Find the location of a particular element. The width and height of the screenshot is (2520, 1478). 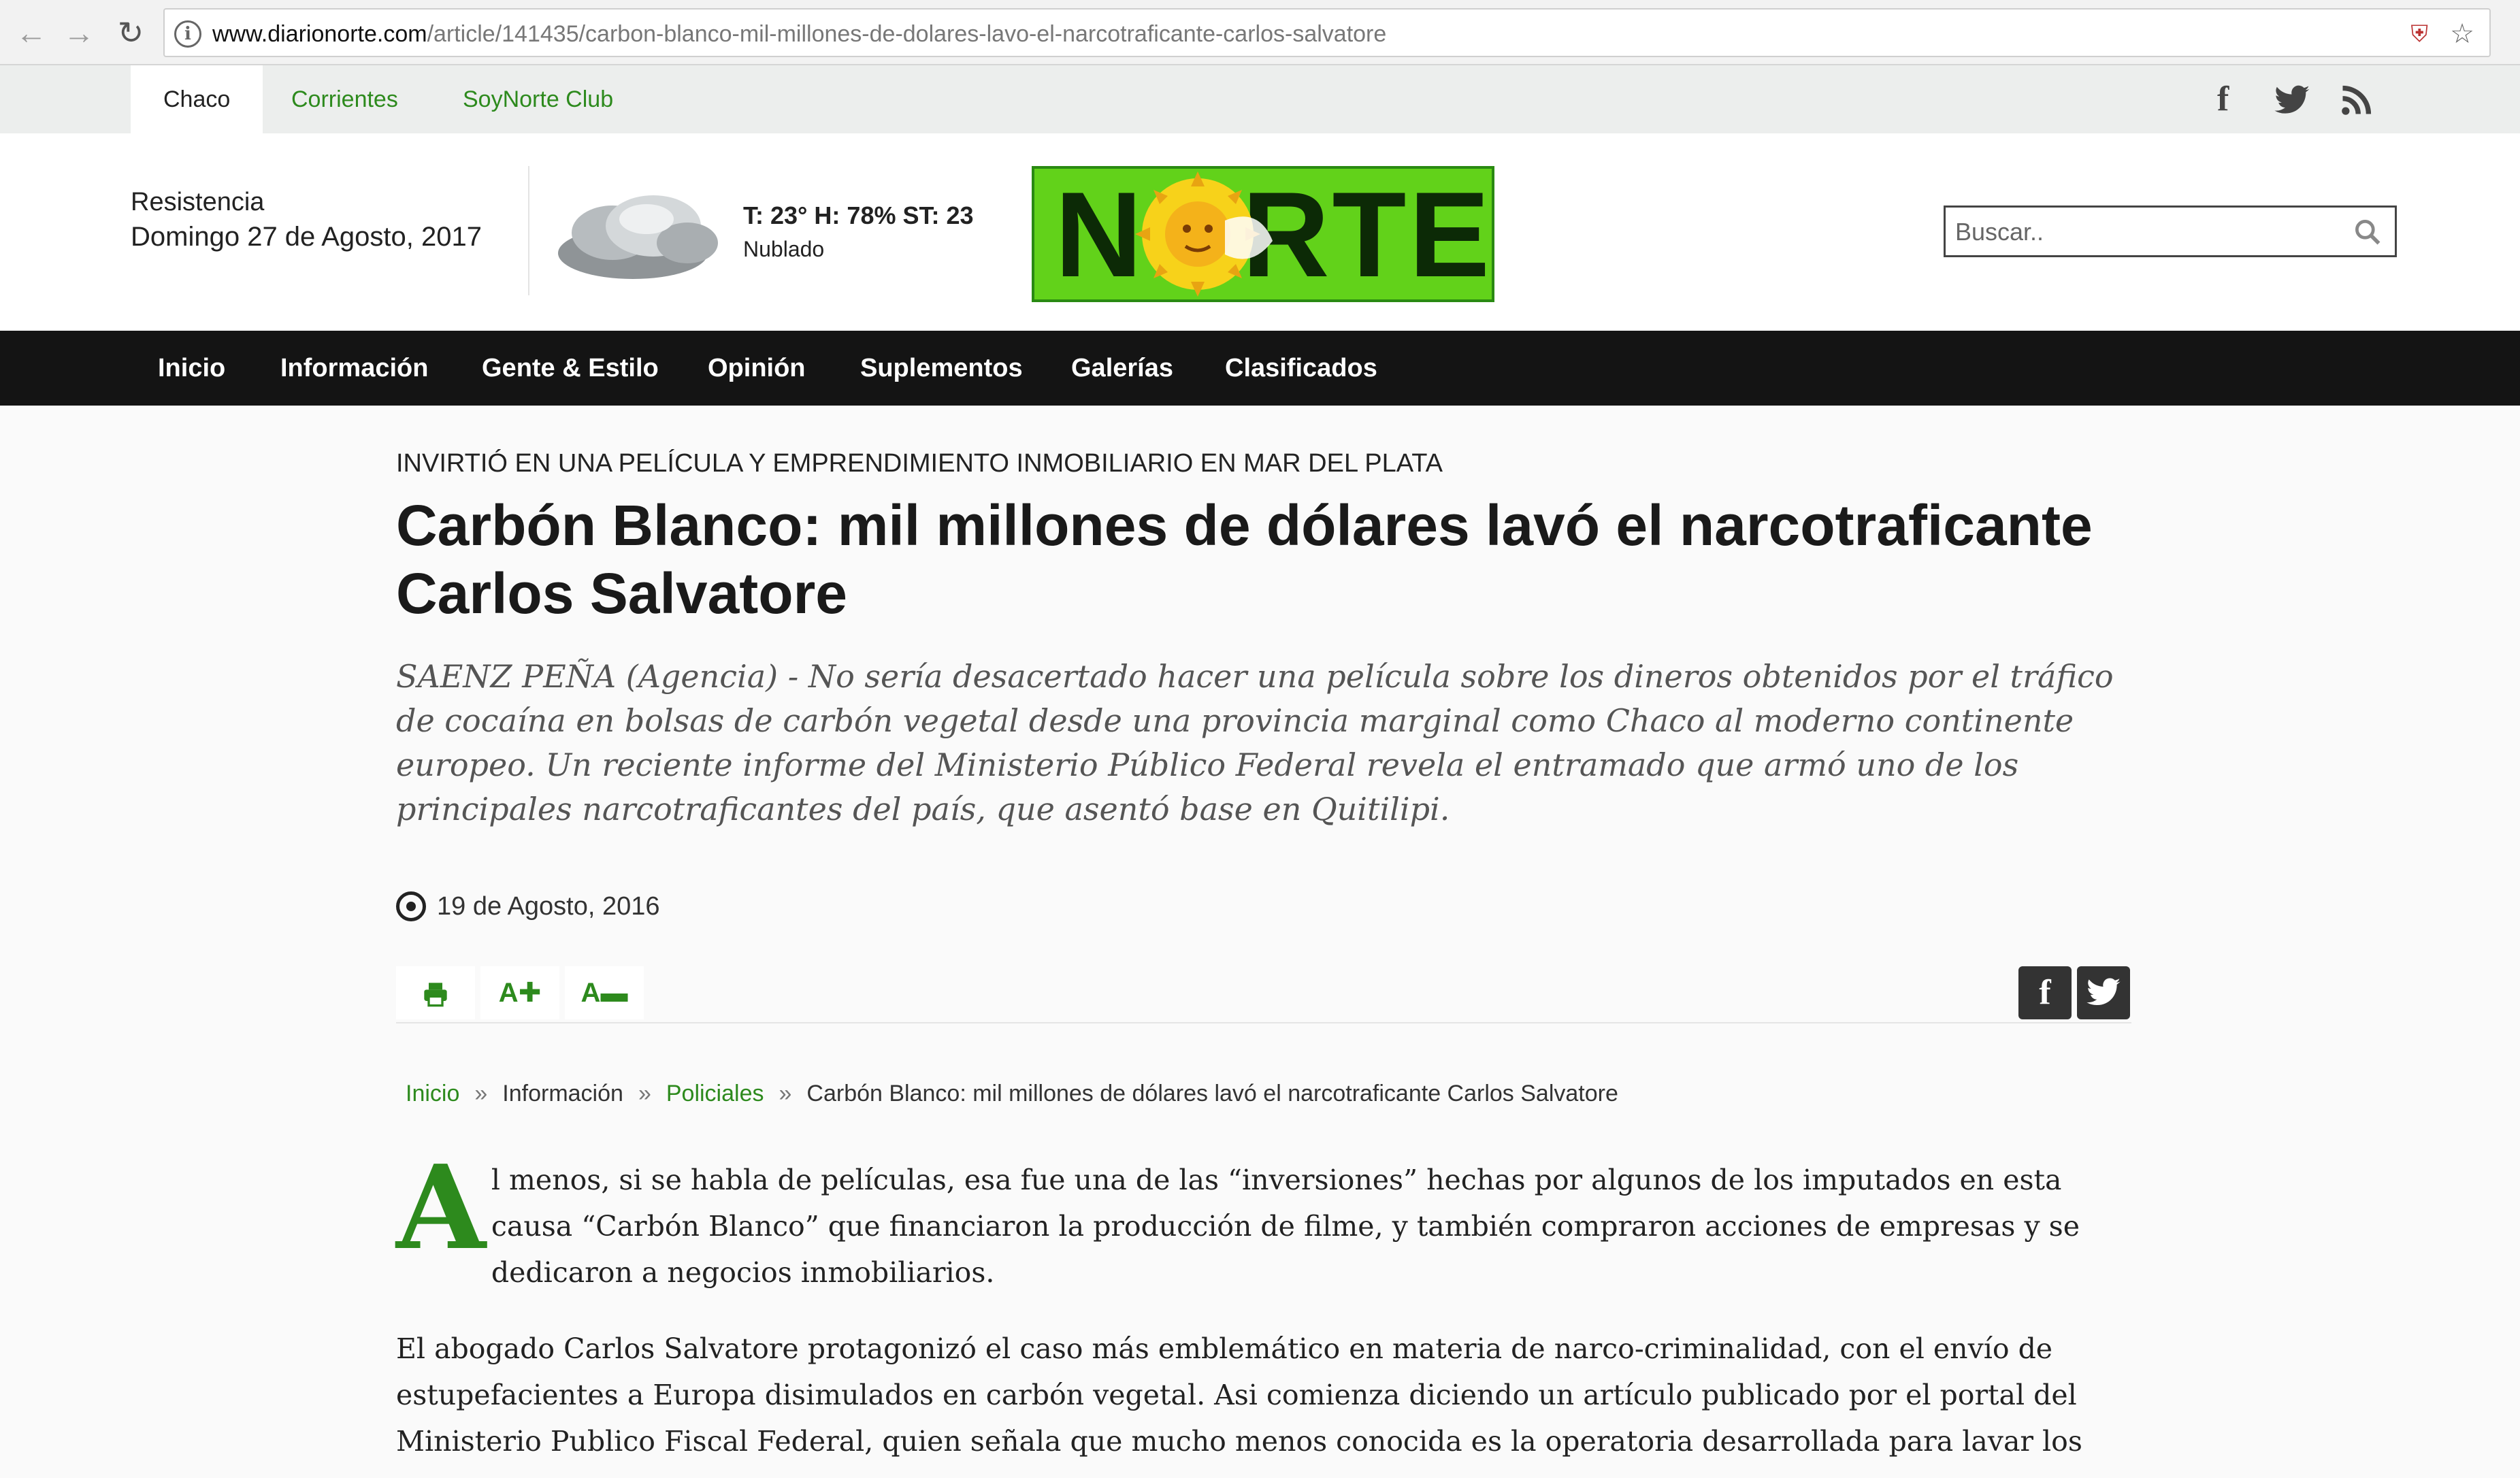

search-icon is located at coordinates (2368, 232).